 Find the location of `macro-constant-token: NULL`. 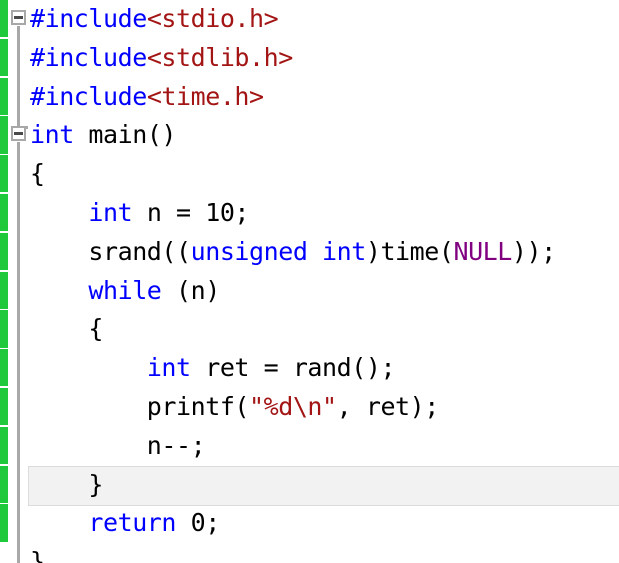

macro-constant-token: NULL is located at coordinates (482, 251).